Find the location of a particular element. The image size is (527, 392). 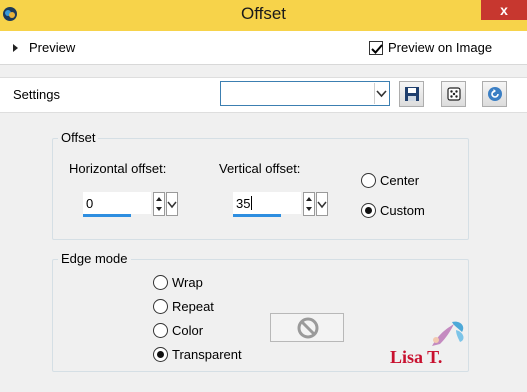

vertical-offset-input: 35 is located at coordinates (267, 203).